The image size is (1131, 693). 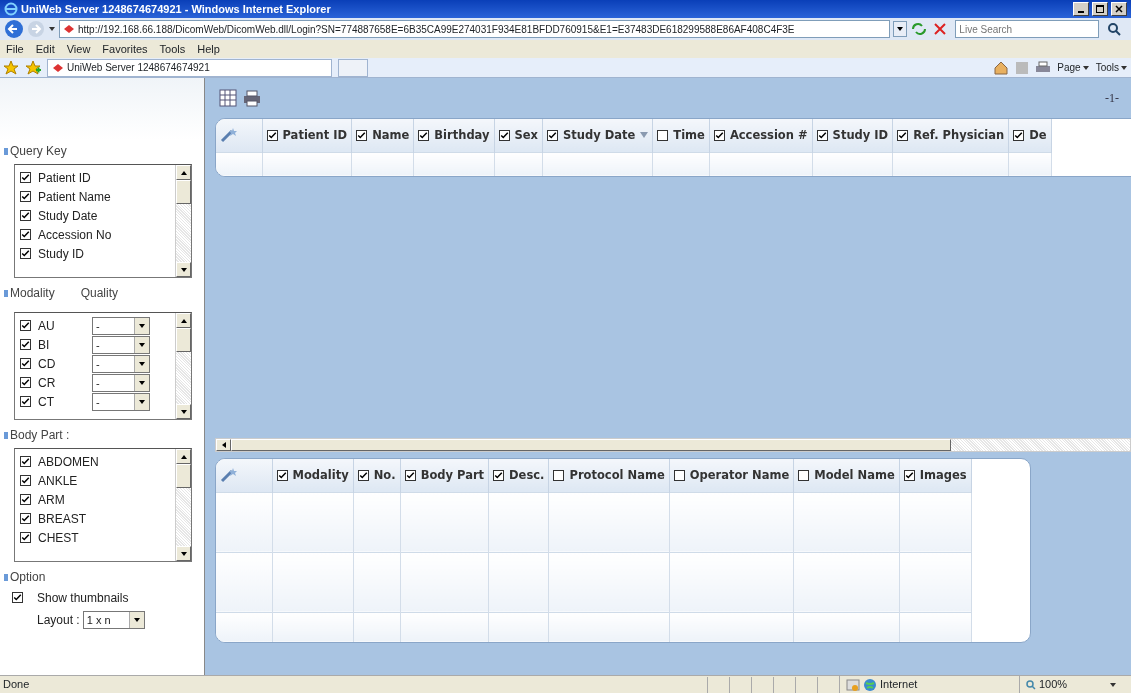 I want to click on menu-item: Edit, so click(x=45, y=49).